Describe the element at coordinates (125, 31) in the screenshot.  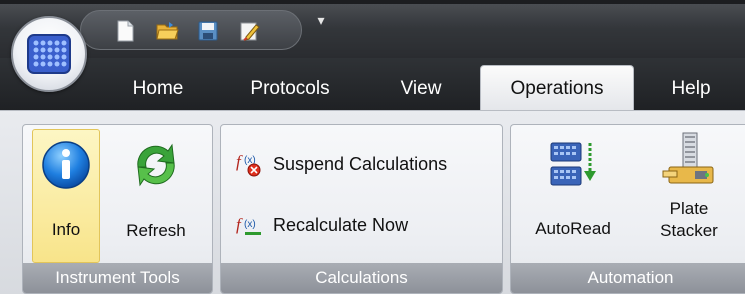
I see `new-file-icon` at that location.